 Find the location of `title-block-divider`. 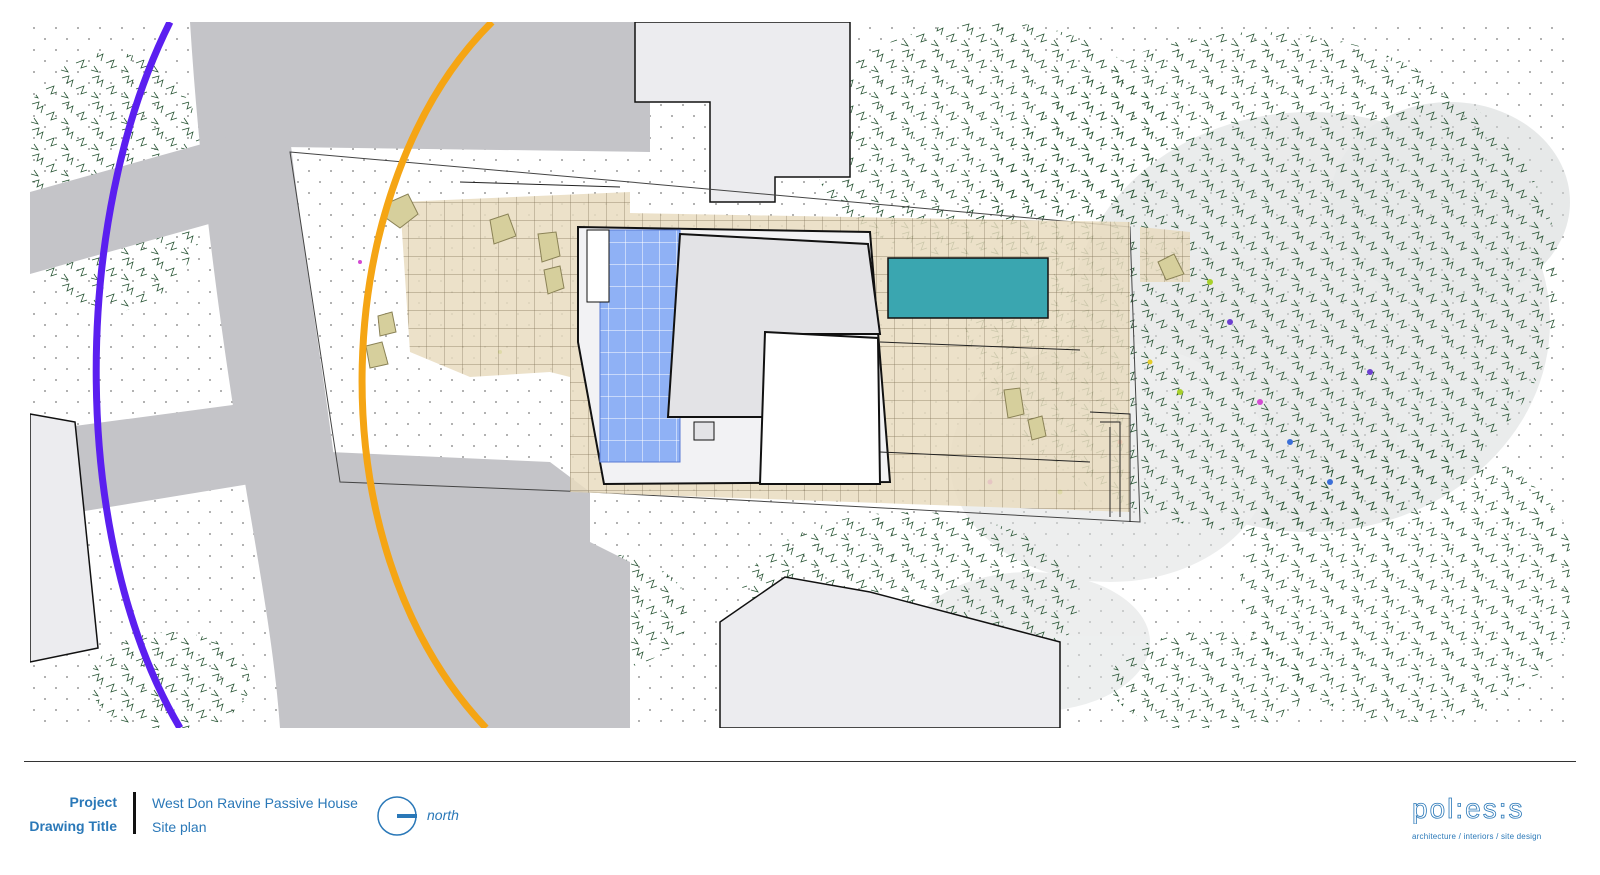

title-block-divider is located at coordinates (800, 761).